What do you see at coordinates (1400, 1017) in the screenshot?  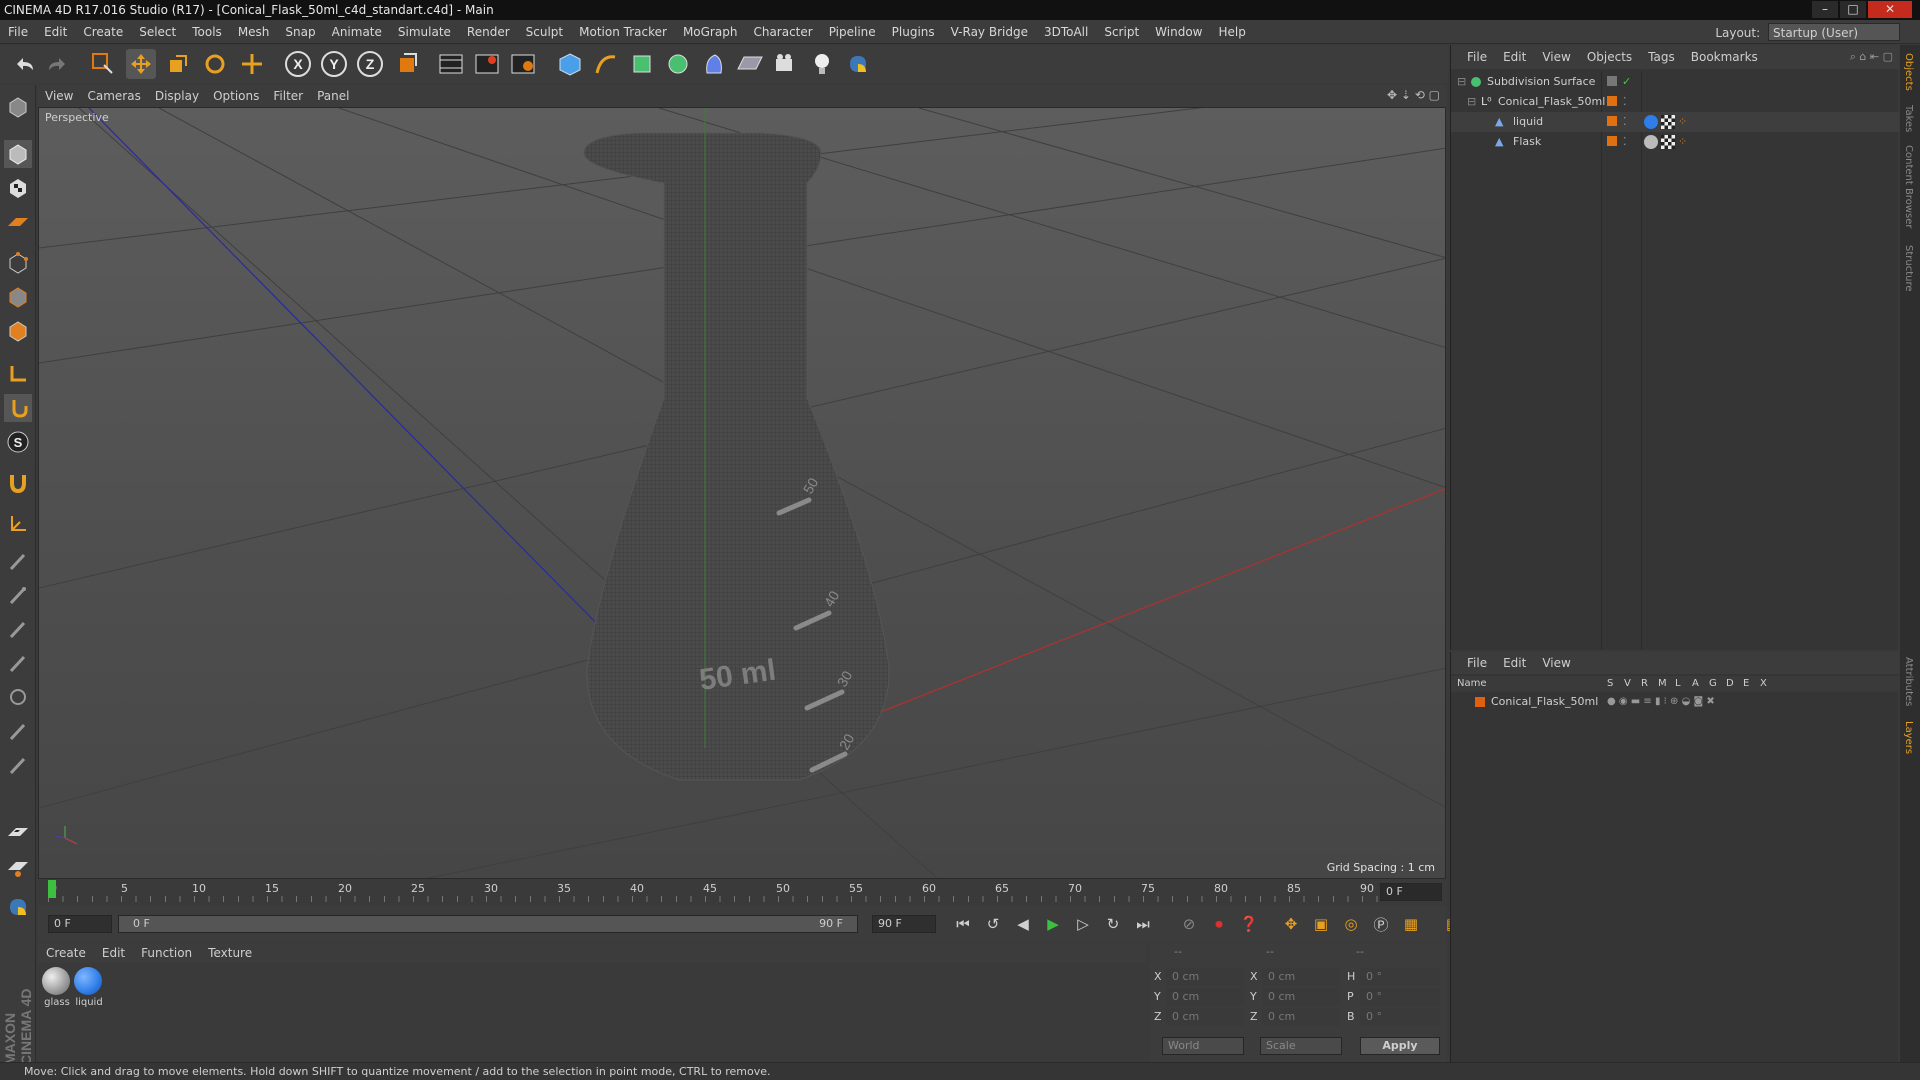 I see `rotation-b-field: 0 °` at bounding box center [1400, 1017].